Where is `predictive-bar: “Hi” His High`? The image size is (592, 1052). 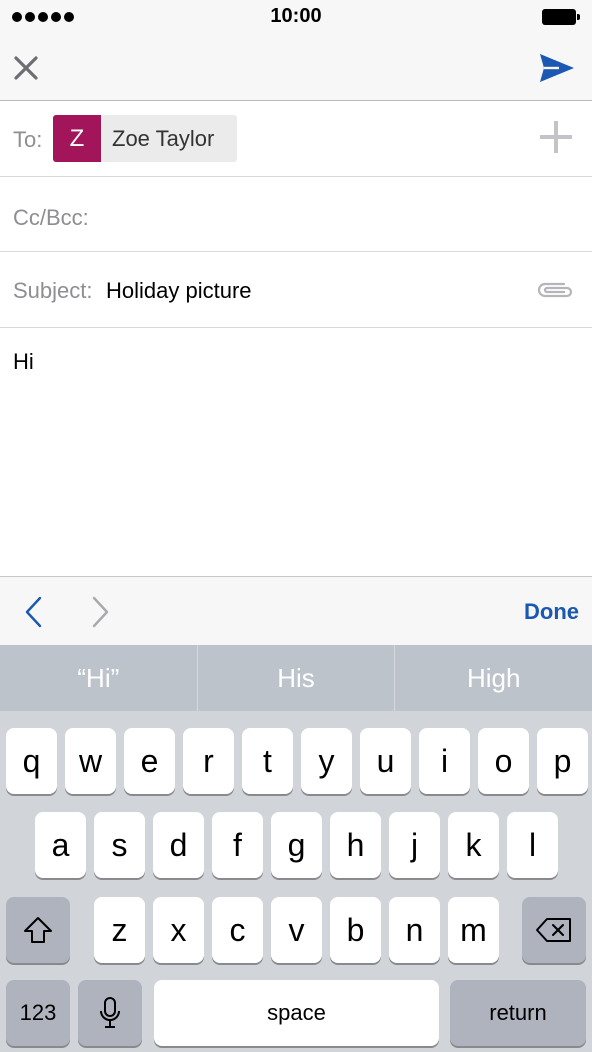
predictive-bar: “Hi” His High is located at coordinates (296, 678).